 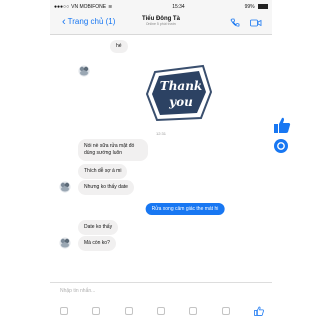 What do you see at coordinates (263, 6) in the screenshot?
I see `battery-icon` at bounding box center [263, 6].